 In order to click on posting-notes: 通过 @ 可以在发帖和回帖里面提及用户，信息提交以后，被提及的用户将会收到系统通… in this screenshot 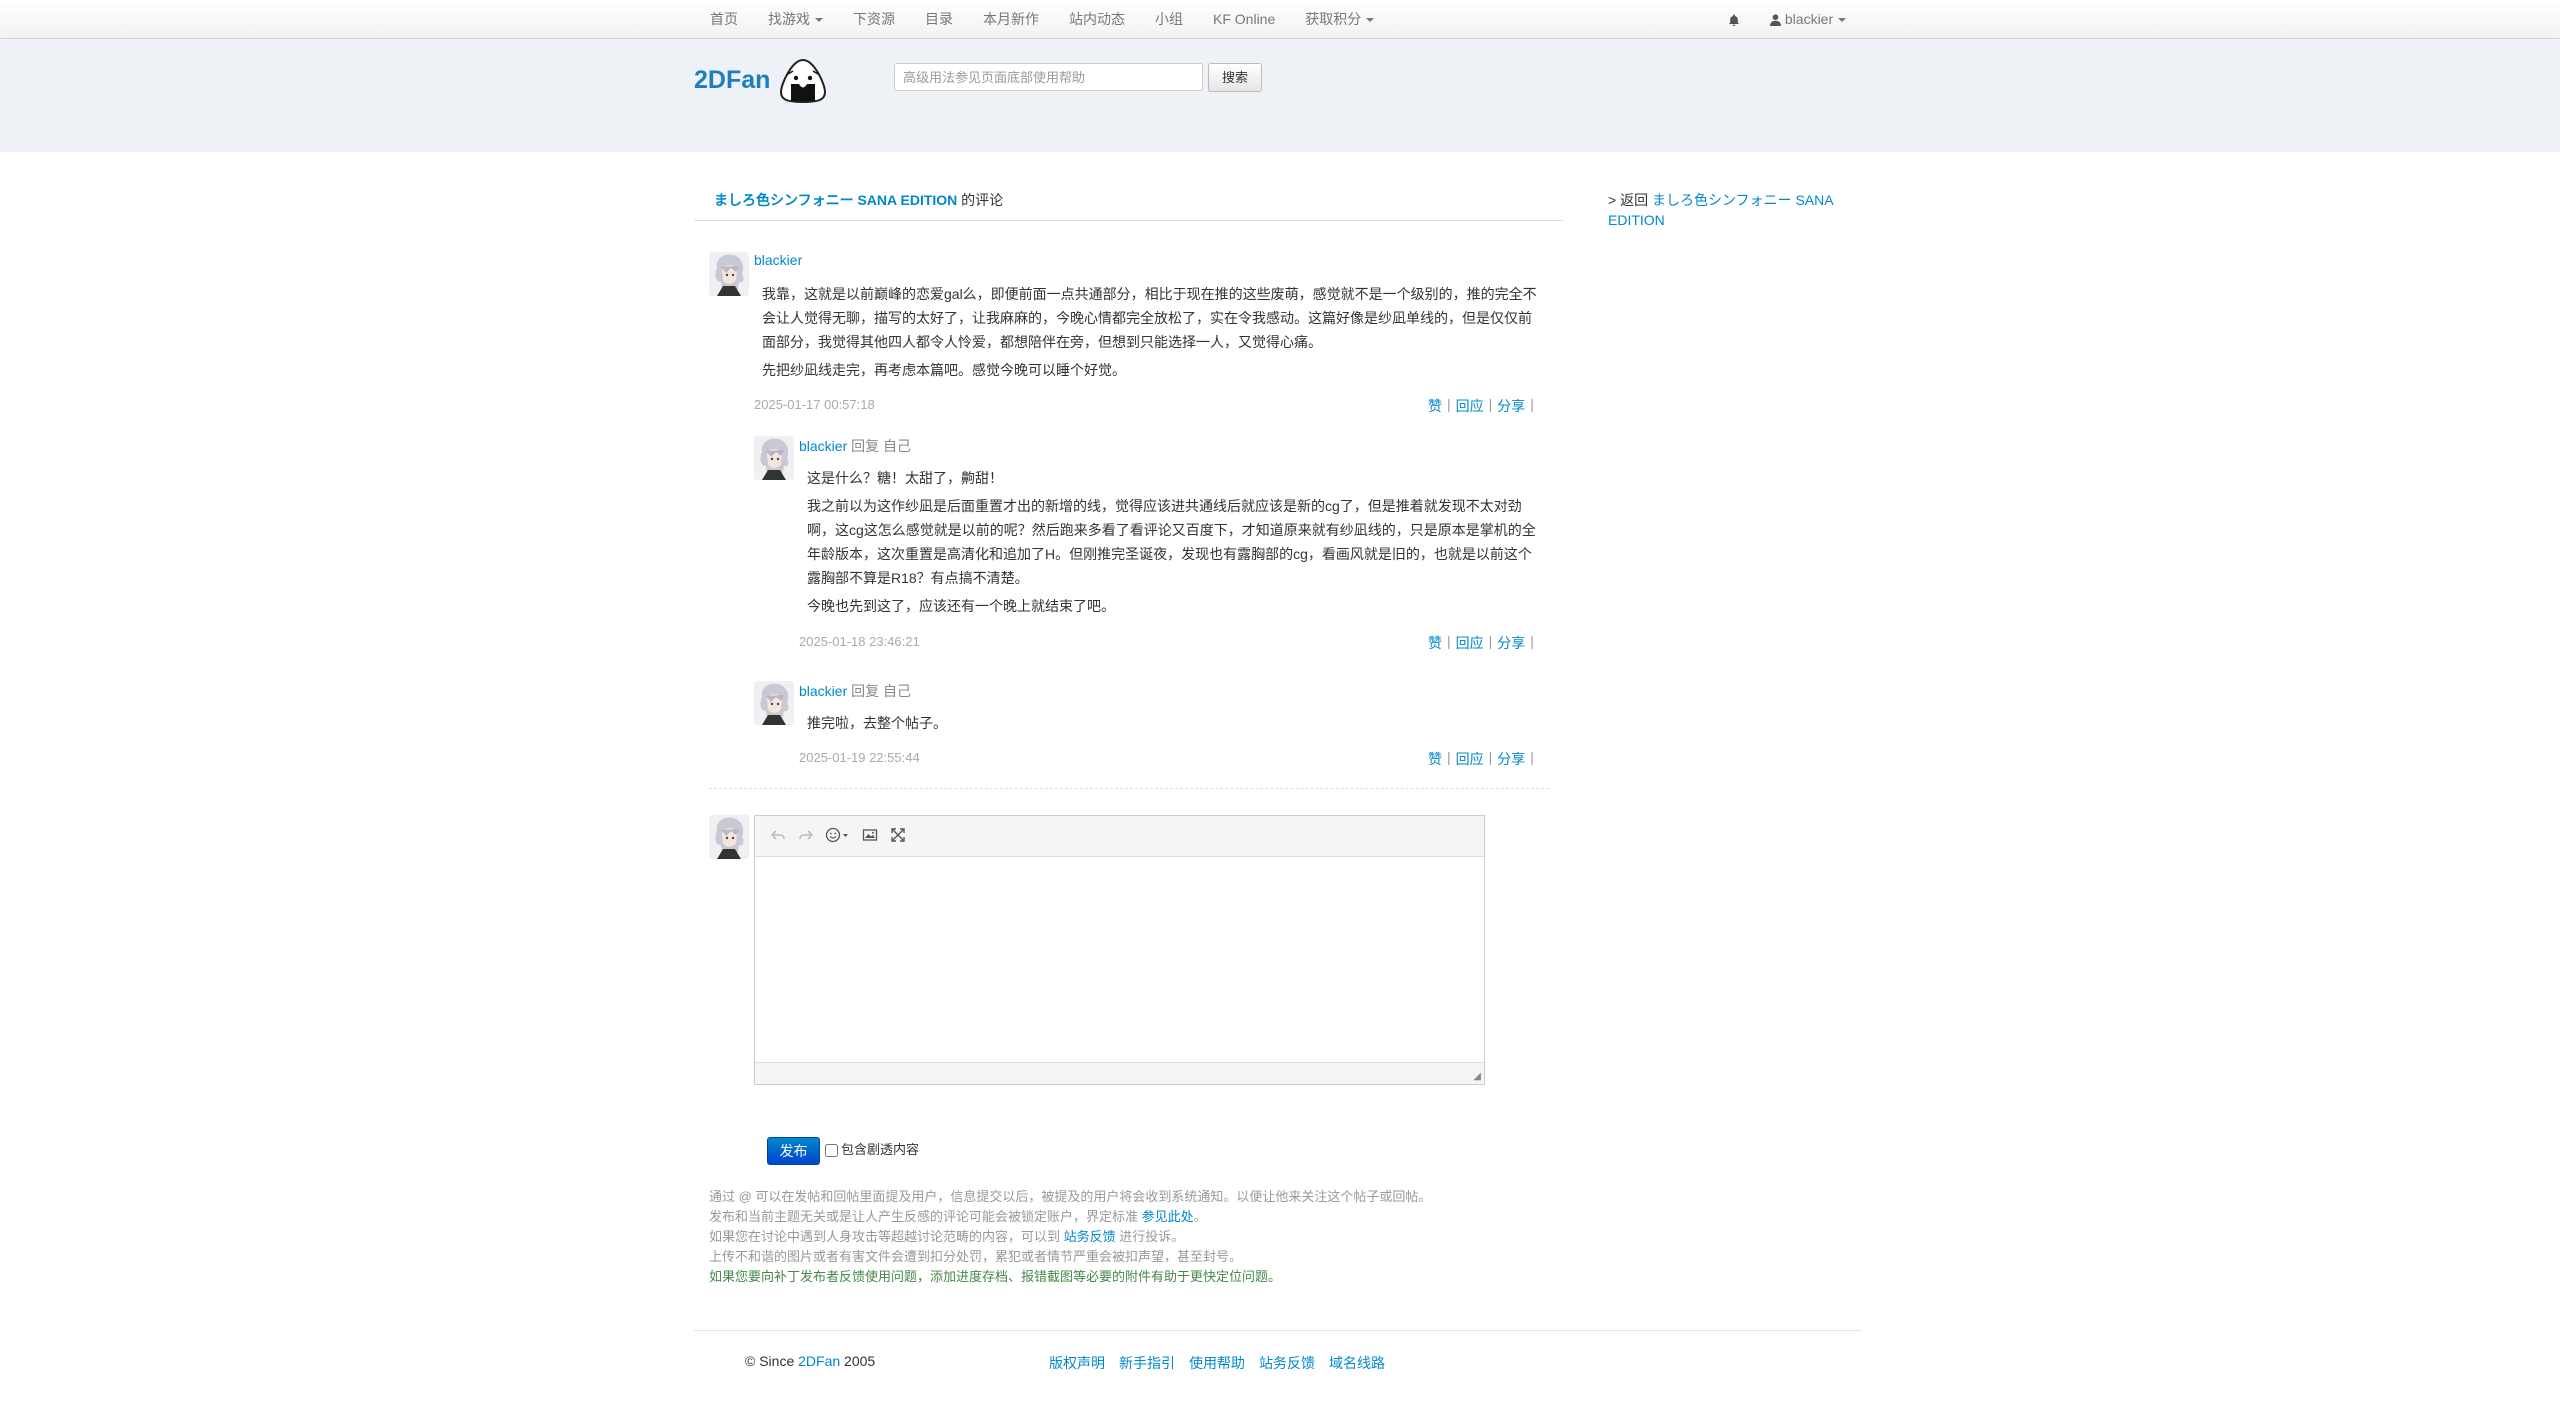, I will do `click(1159, 1237)`.